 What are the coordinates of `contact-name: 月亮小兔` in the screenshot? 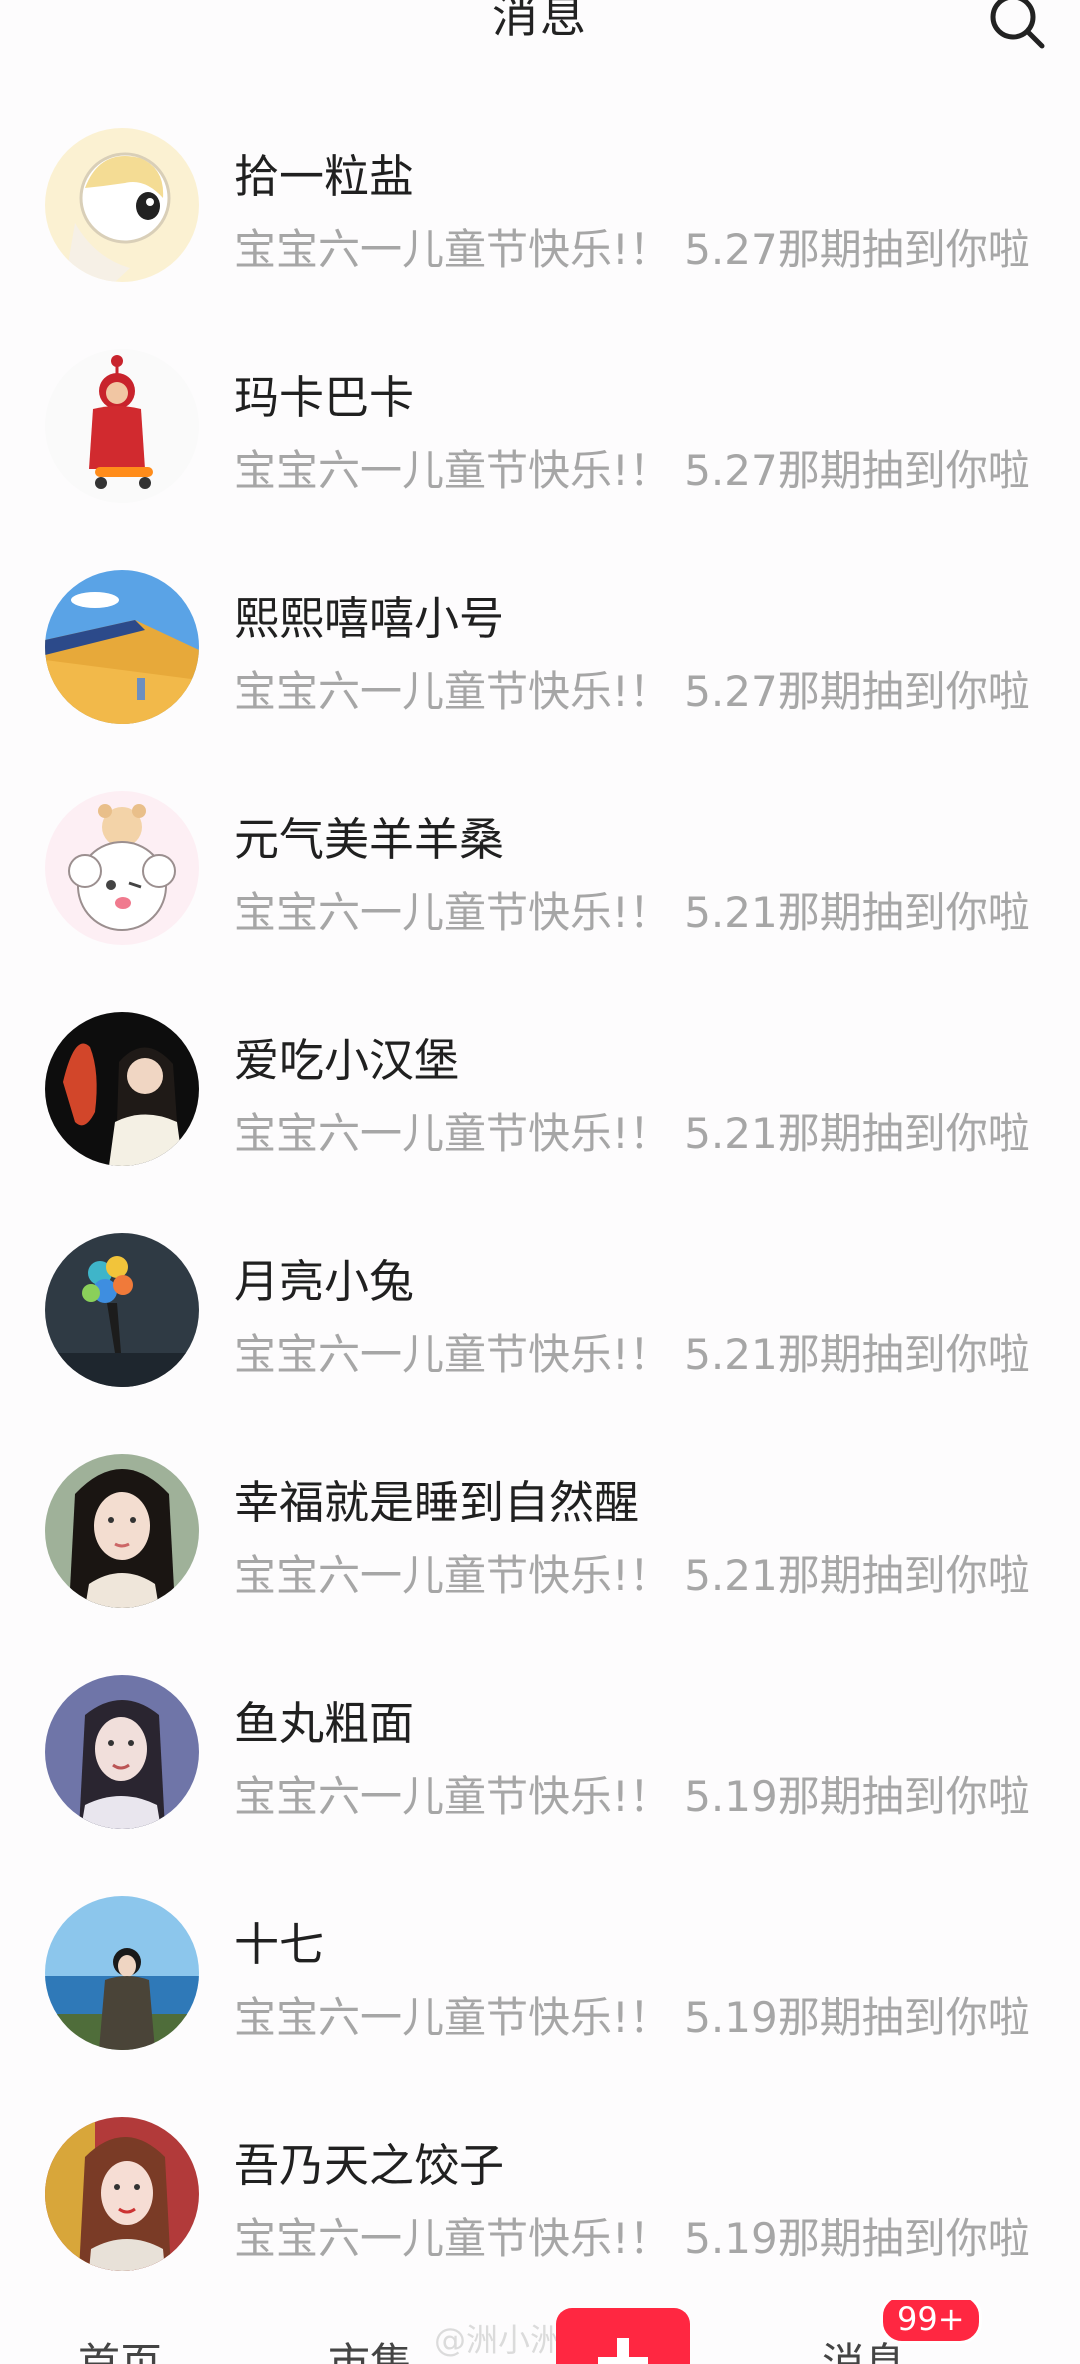 It's located at (324, 1281).